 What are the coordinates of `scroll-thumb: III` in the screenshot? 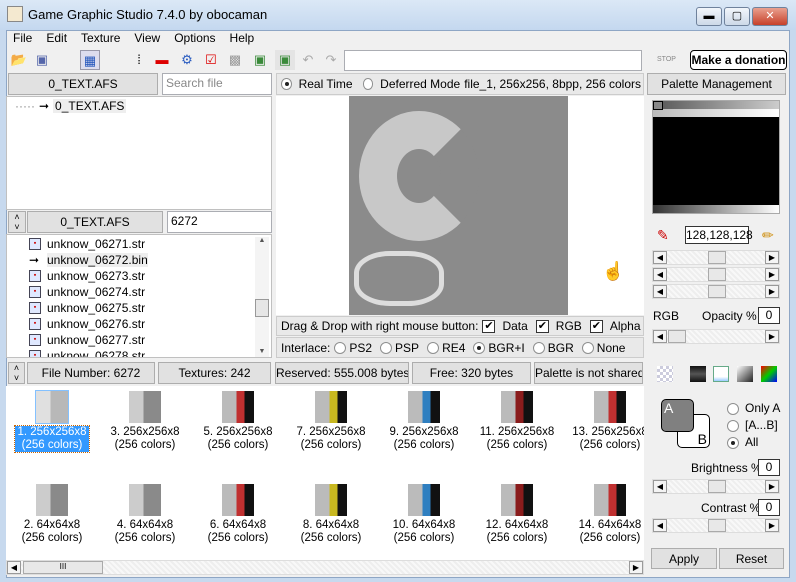 It's located at (63, 567).